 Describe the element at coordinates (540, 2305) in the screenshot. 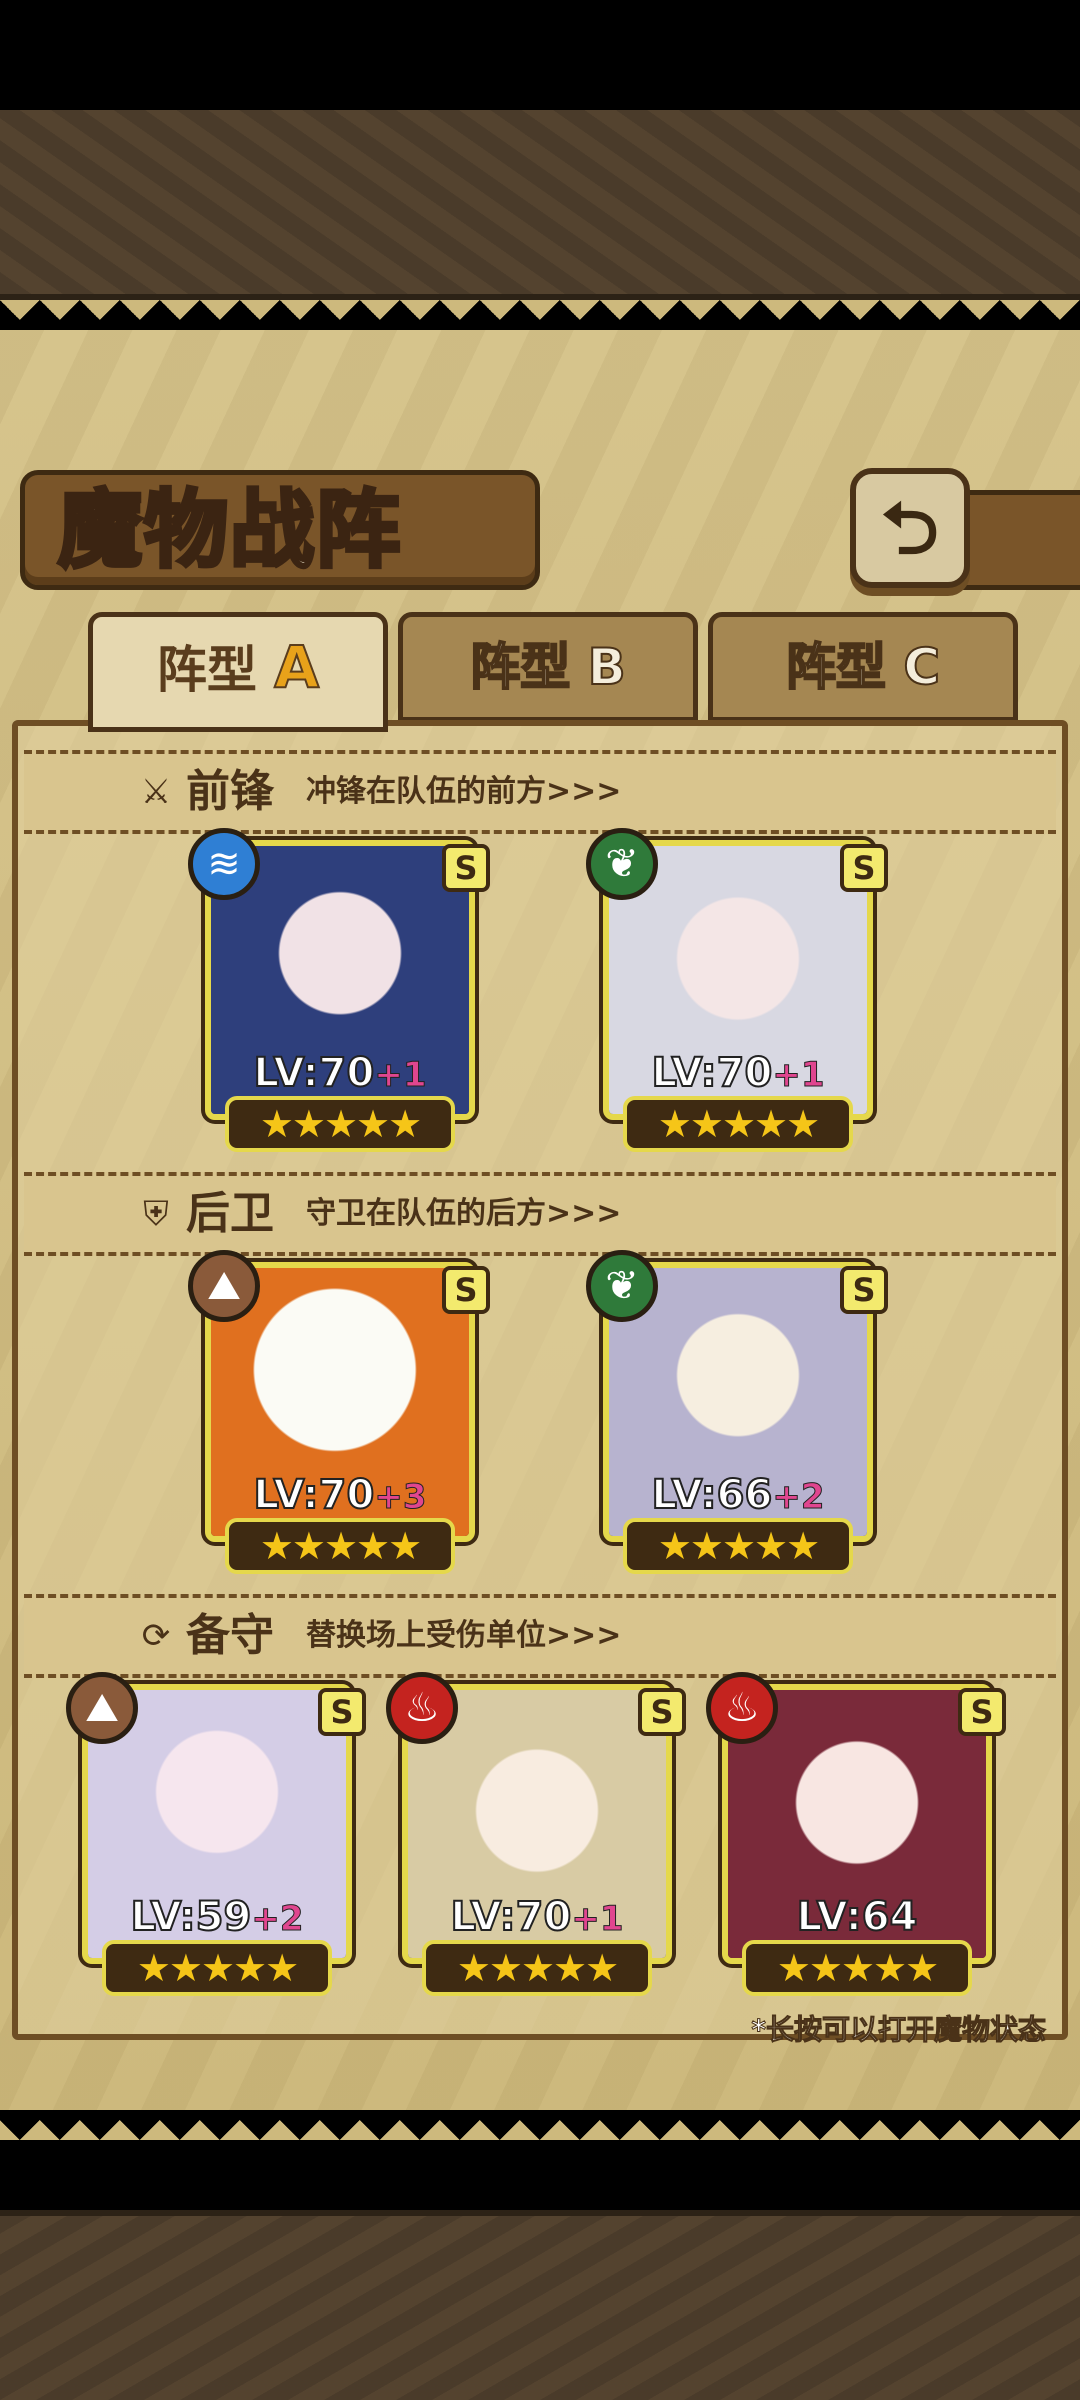

I see `map-background-bottom` at that location.